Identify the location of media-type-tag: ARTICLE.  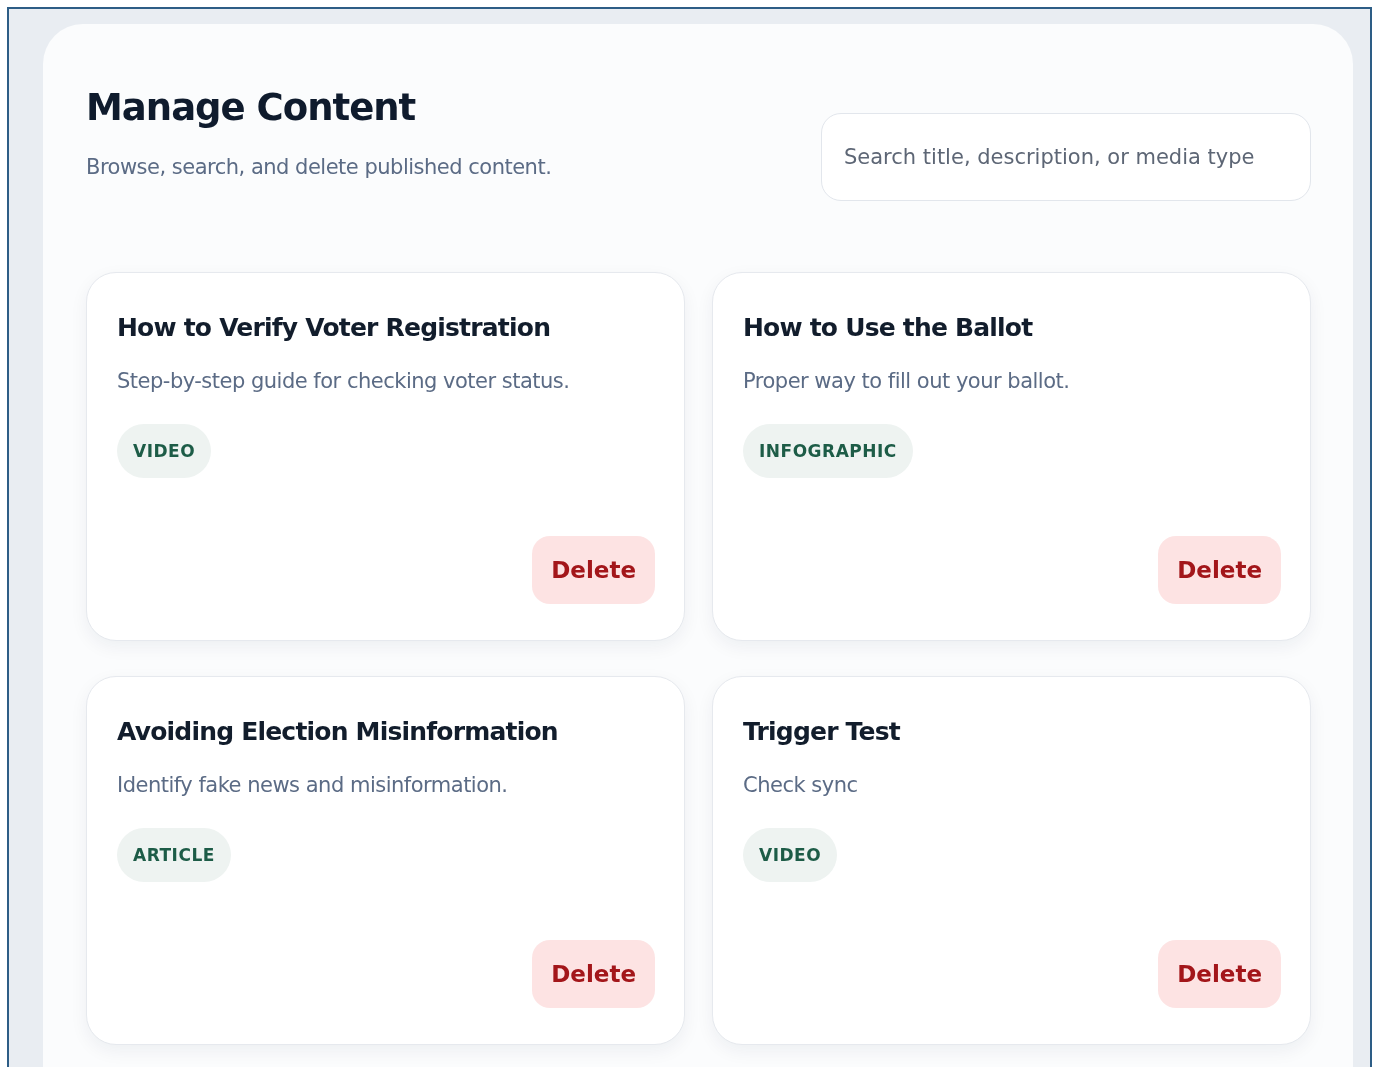
(174, 855).